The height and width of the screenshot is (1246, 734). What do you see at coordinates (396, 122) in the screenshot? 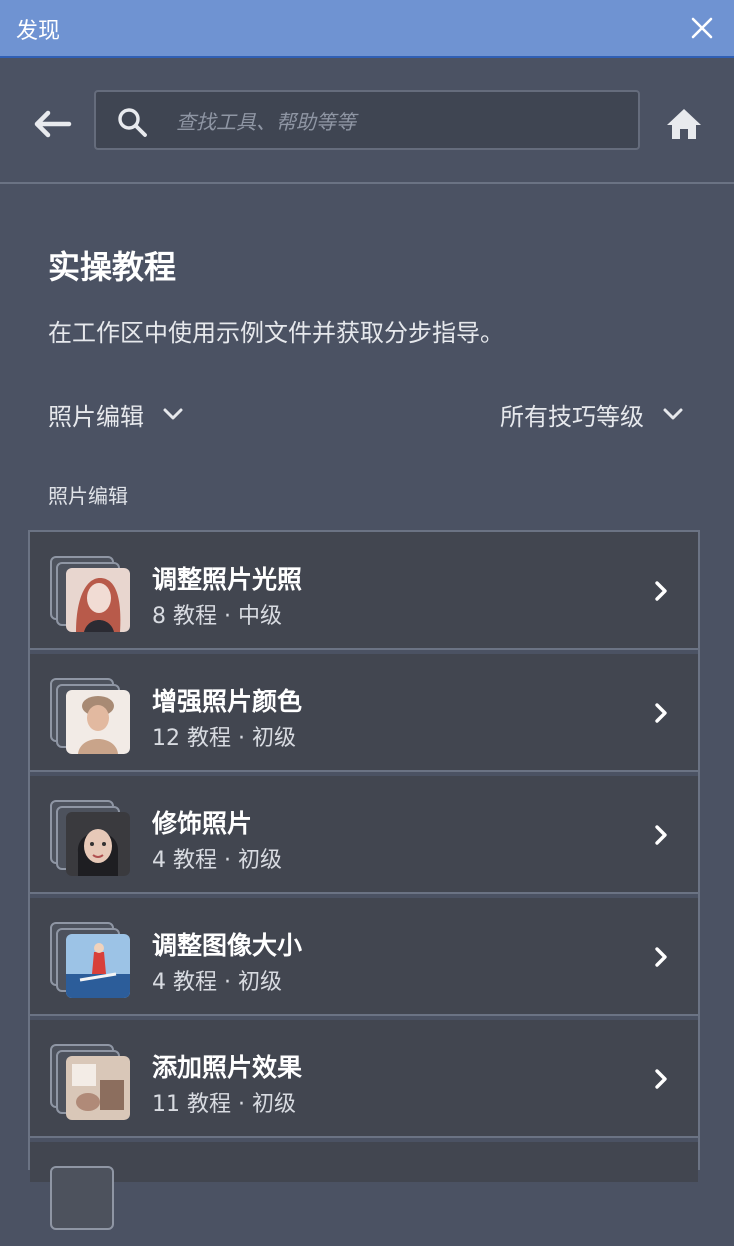
I see `search-input` at bounding box center [396, 122].